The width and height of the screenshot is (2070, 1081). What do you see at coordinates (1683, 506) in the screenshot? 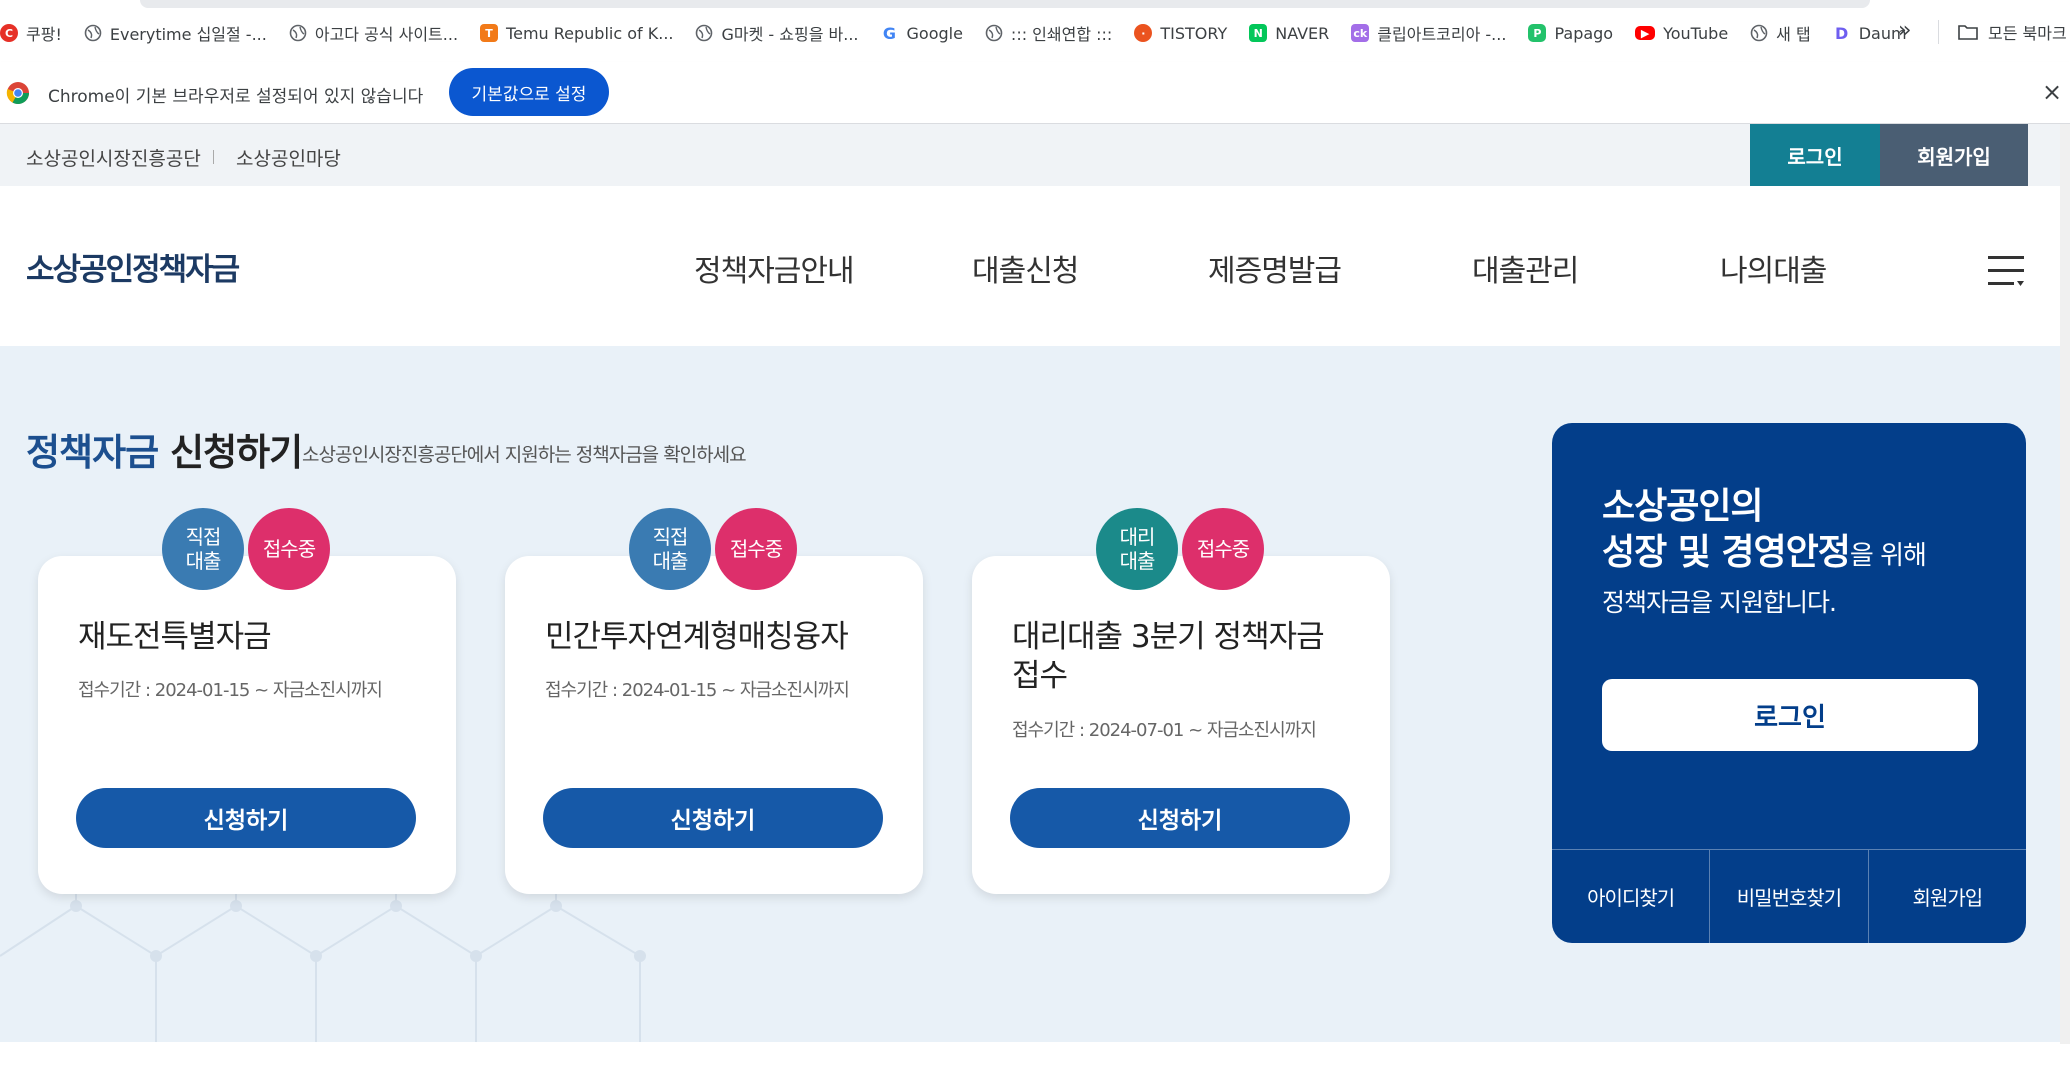
I see `panel-heading-line1: 소상공인의` at bounding box center [1683, 506].